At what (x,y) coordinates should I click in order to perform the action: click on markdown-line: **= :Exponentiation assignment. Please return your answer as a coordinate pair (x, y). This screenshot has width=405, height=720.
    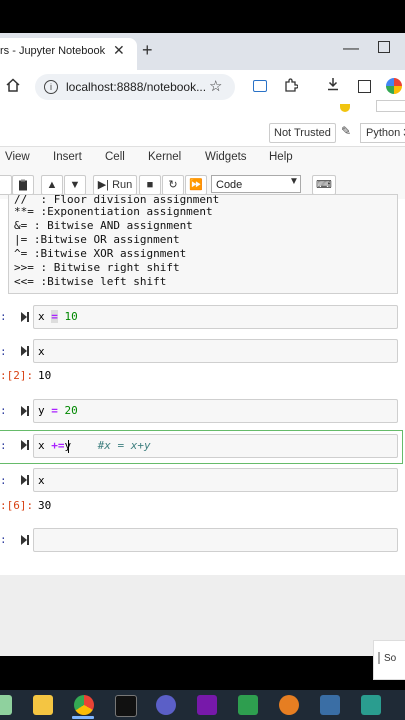
    Looking at the image, I should click on (113, 211).